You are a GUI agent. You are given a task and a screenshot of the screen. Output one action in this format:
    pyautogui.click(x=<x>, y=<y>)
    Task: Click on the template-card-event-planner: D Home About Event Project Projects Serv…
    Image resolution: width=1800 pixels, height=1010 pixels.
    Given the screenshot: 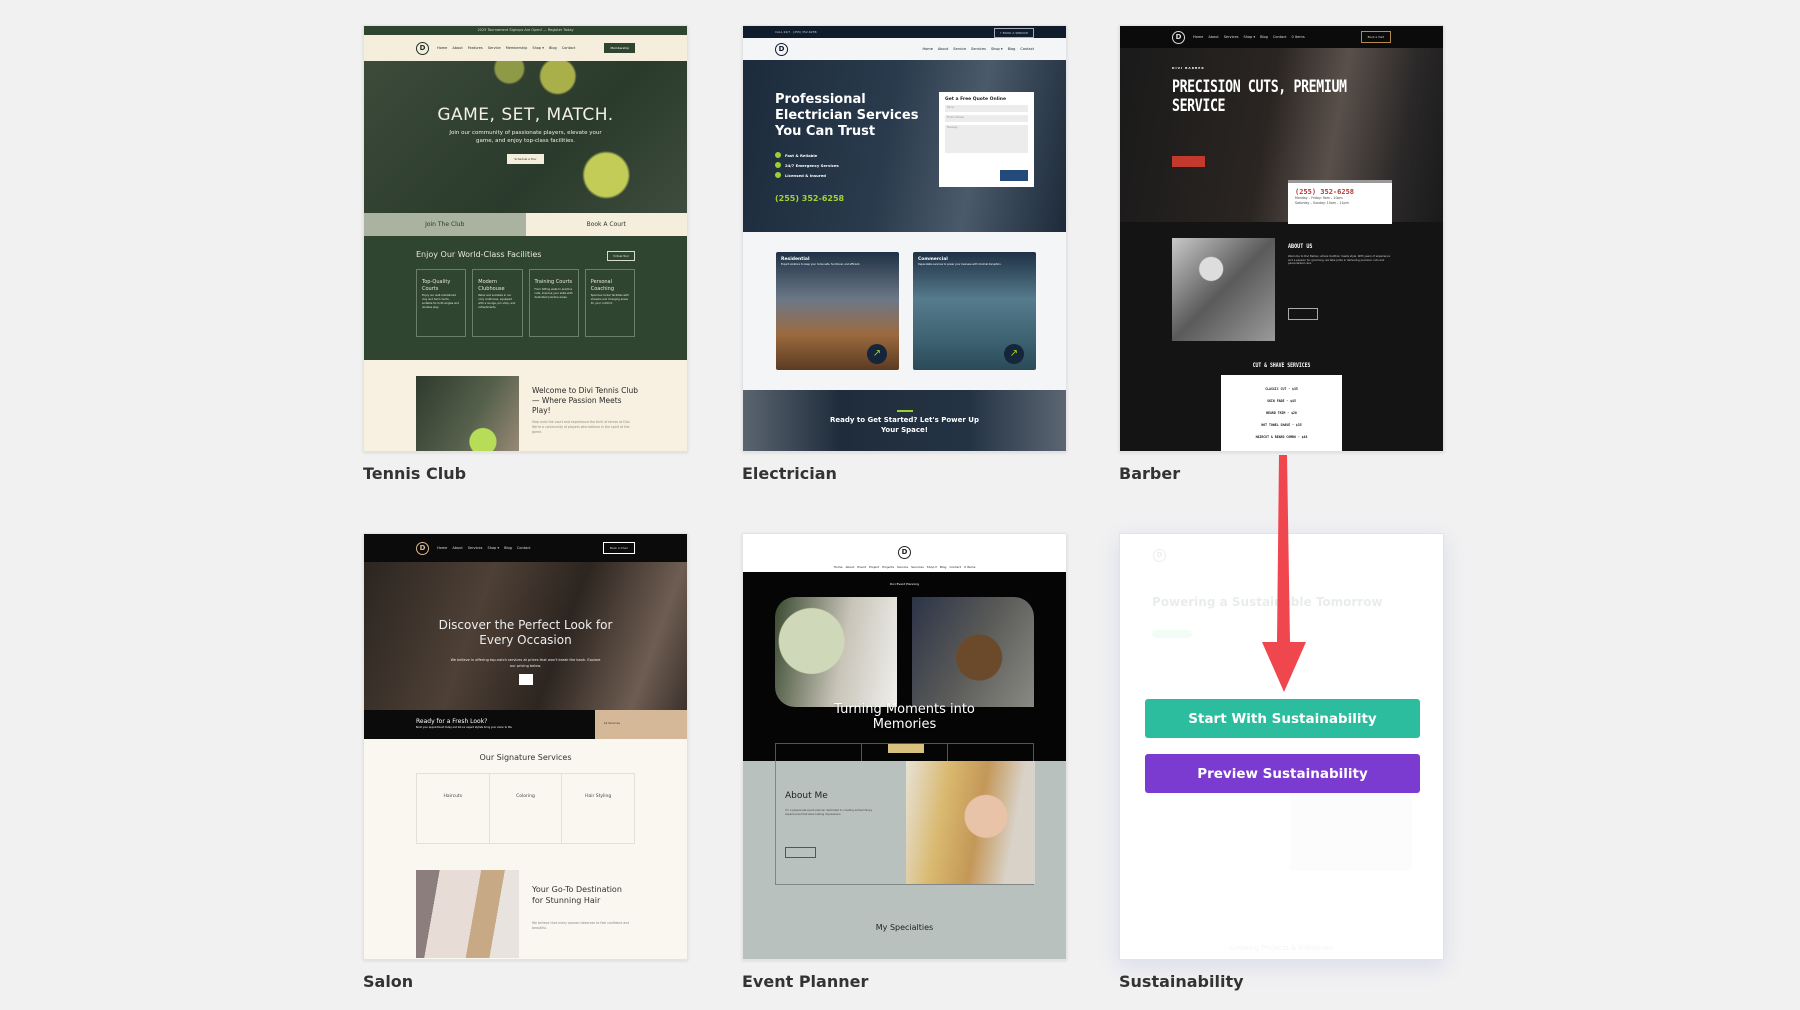 What is the action you would take?
    pyautogui.click(x=904, y=746)
    